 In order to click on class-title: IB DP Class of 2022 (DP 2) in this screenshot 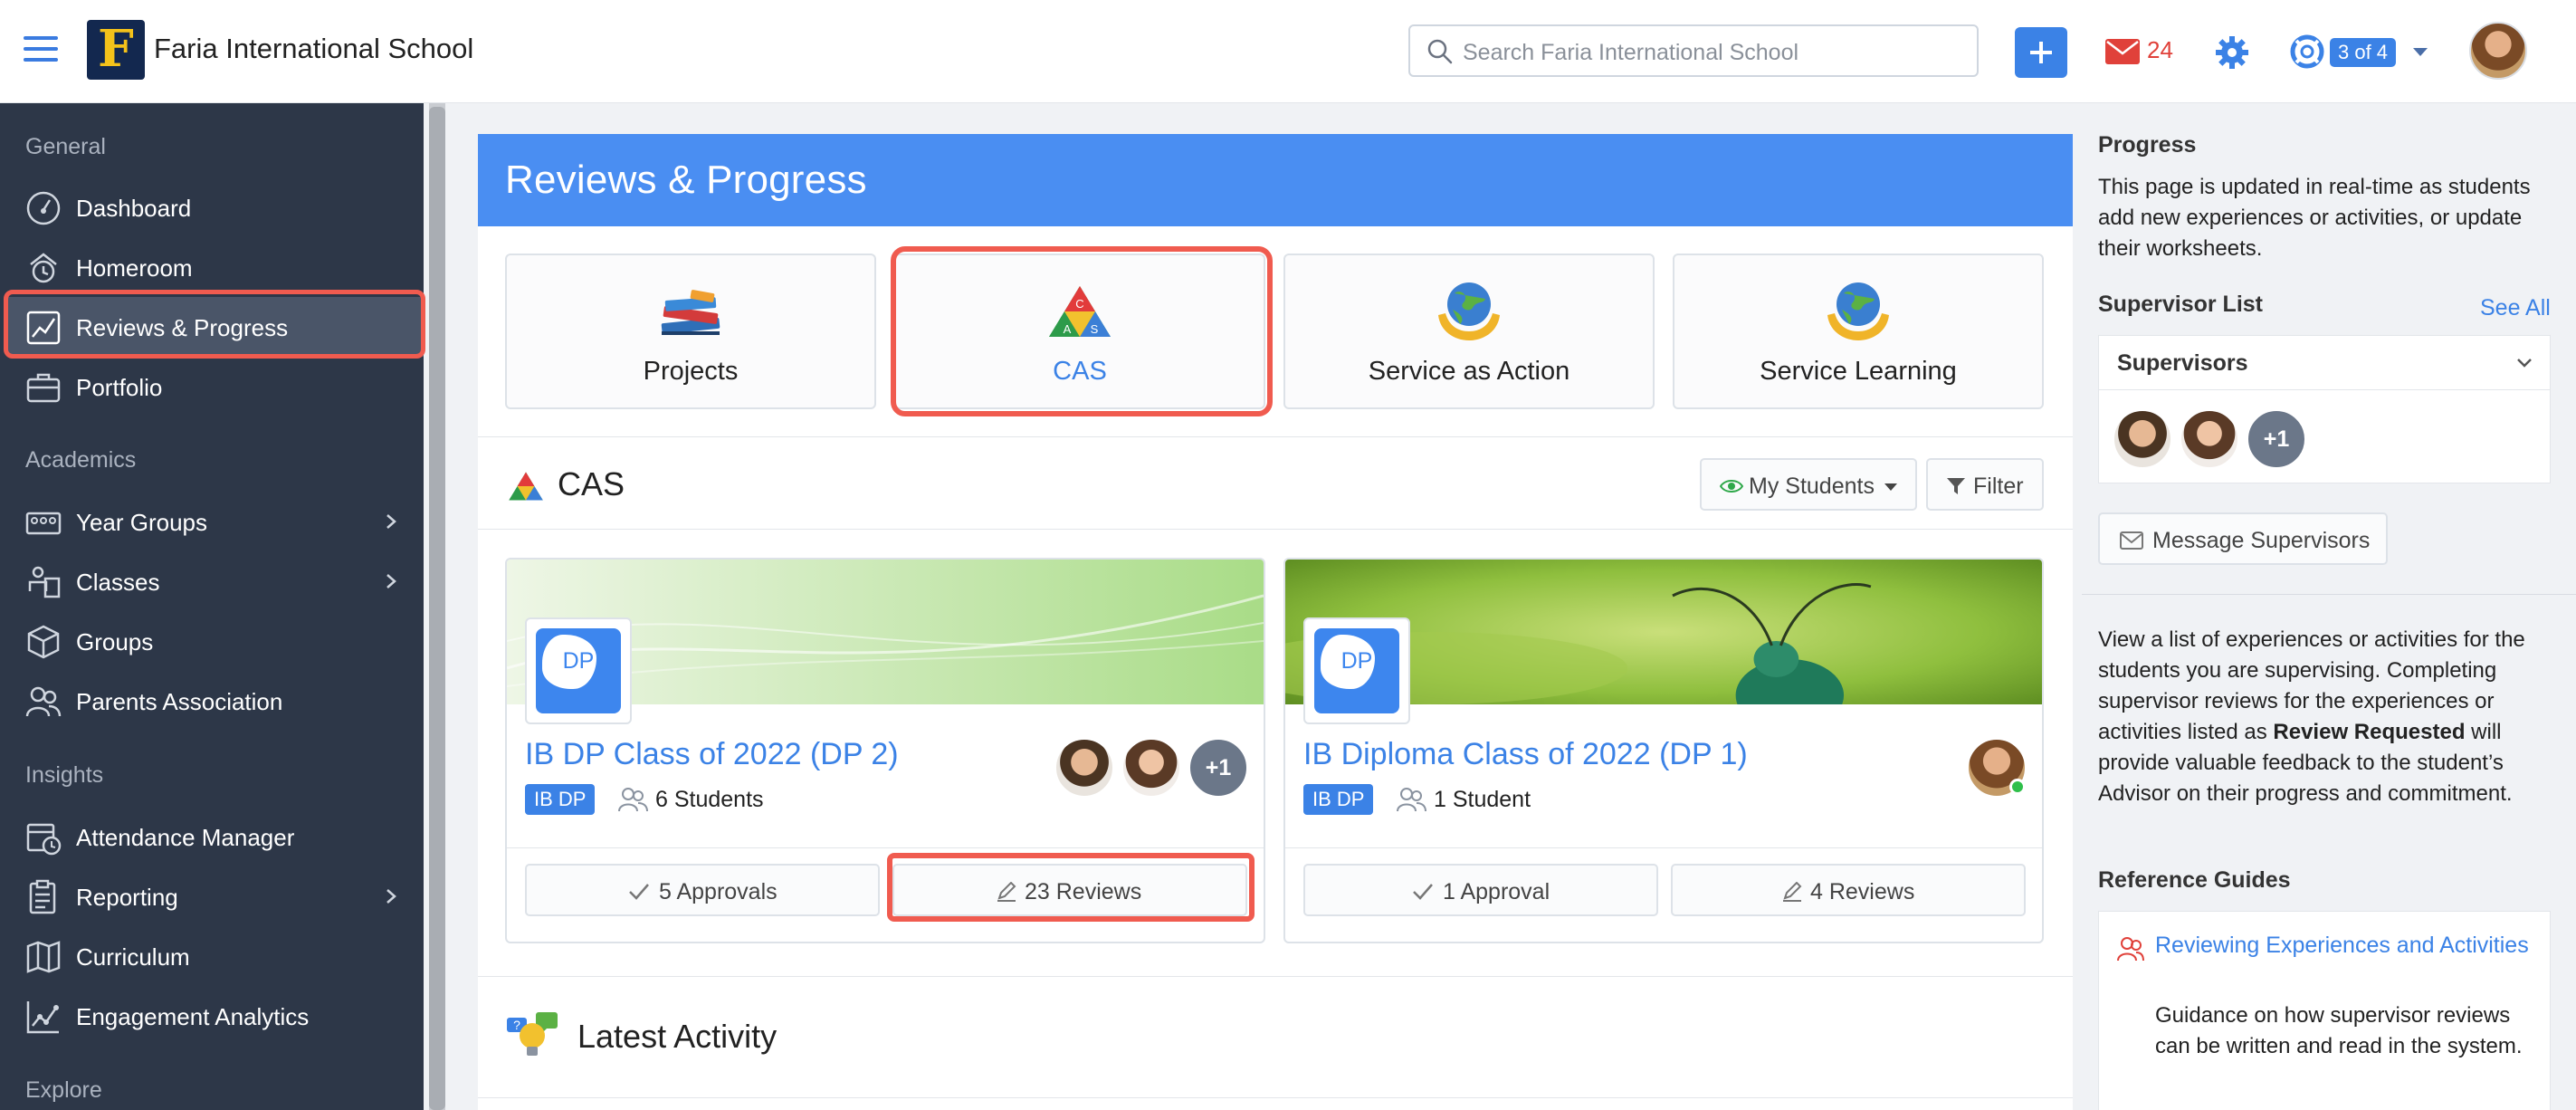, I will do `click(712, 754)`.